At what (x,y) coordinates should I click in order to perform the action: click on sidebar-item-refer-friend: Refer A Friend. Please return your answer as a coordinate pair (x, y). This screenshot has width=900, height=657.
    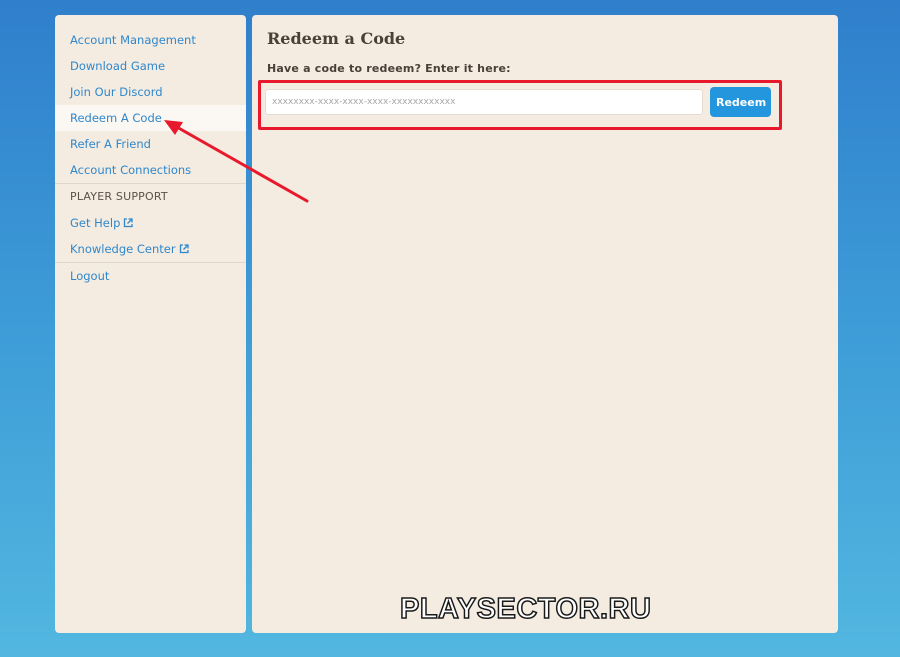
    Looking at the image, I should click on (150, 144).